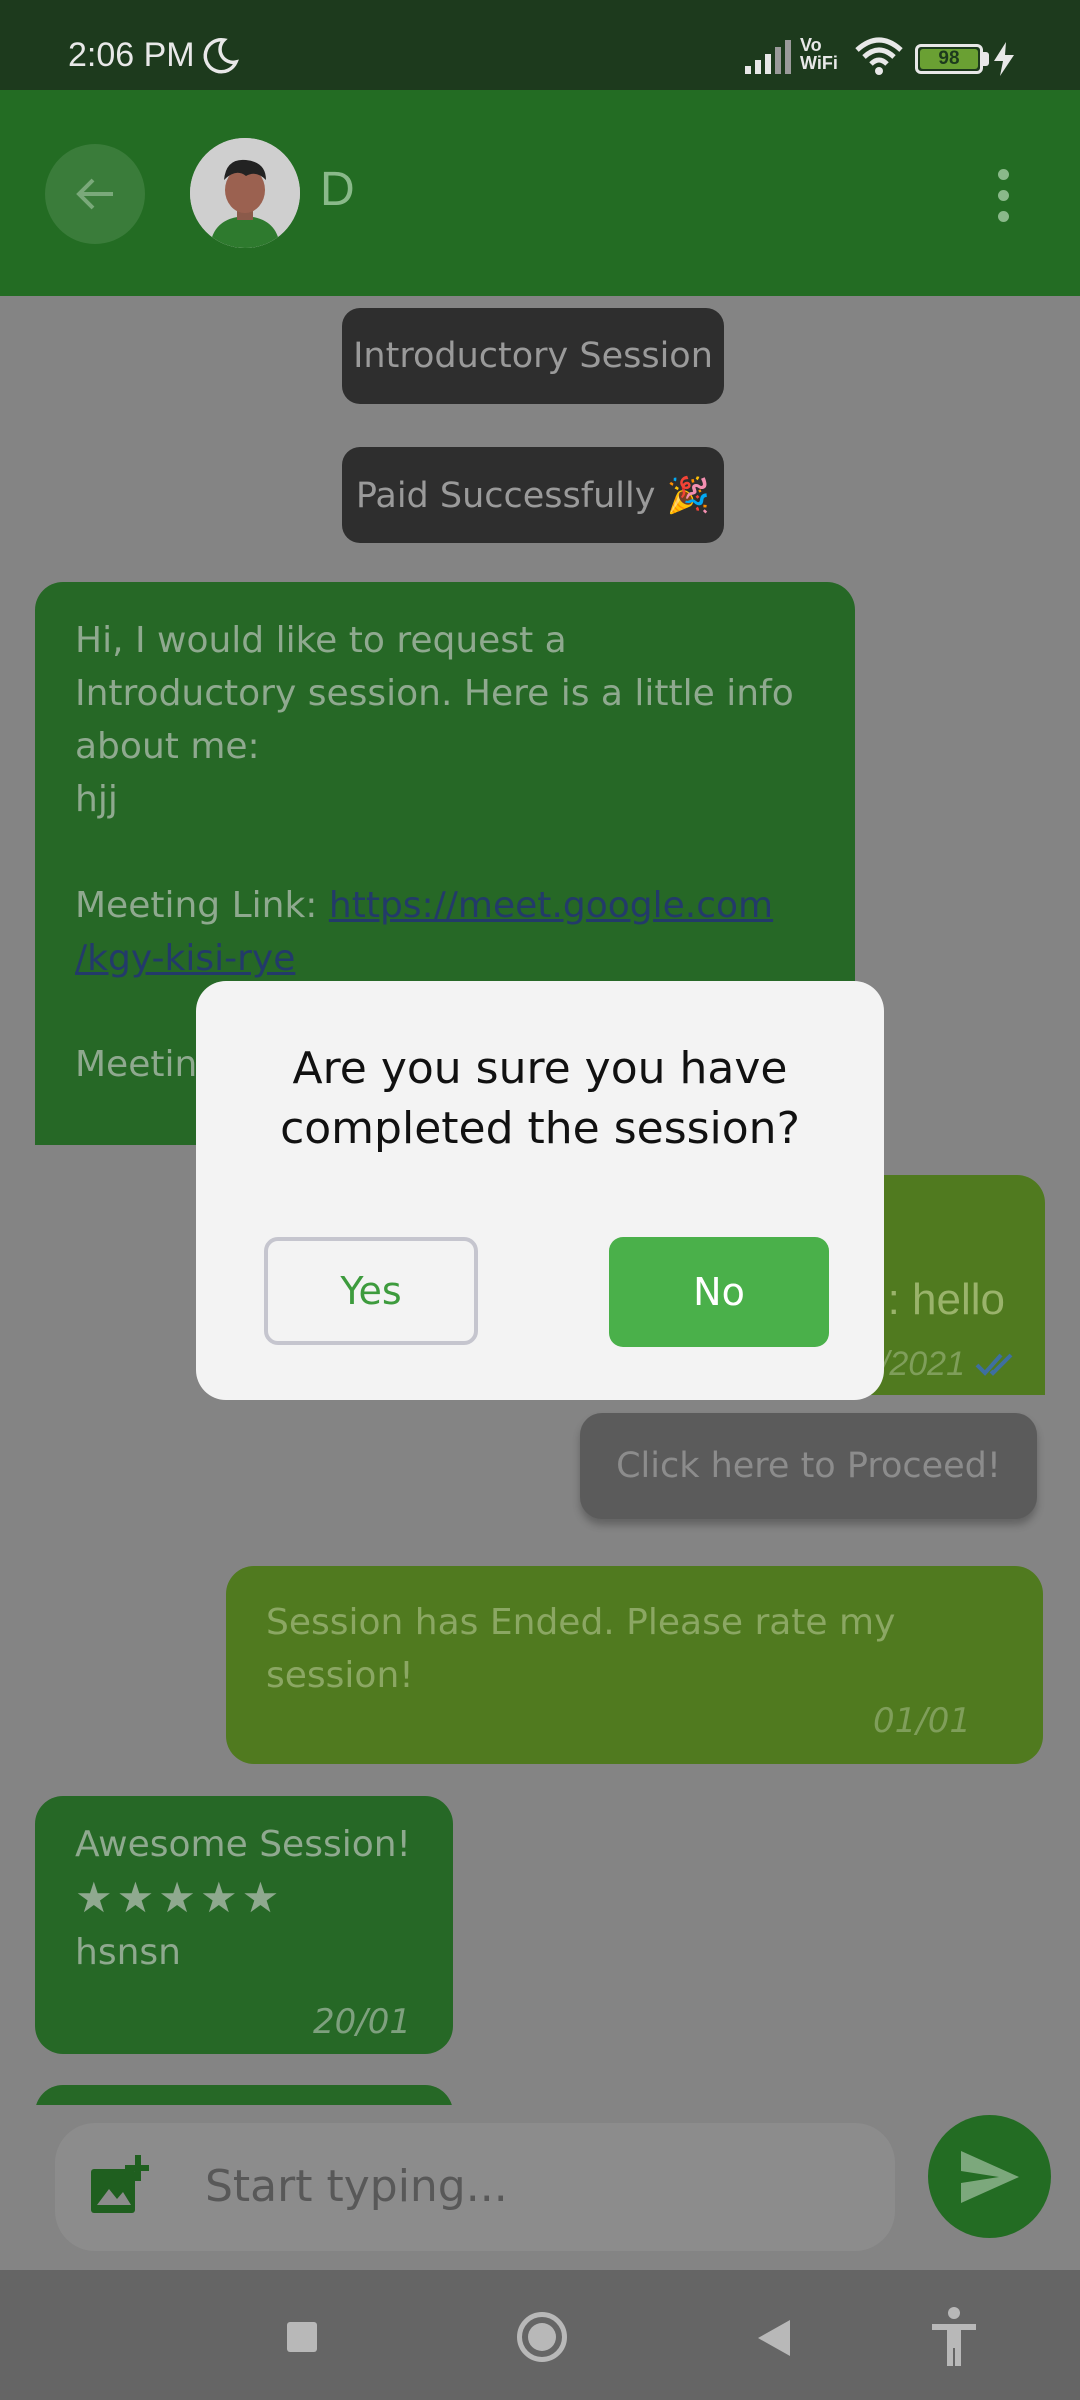 The height and width of the screenshot is (2400, 1080). I want to click on dialog-message-line: Are you sure you have, so click(540, 1068).